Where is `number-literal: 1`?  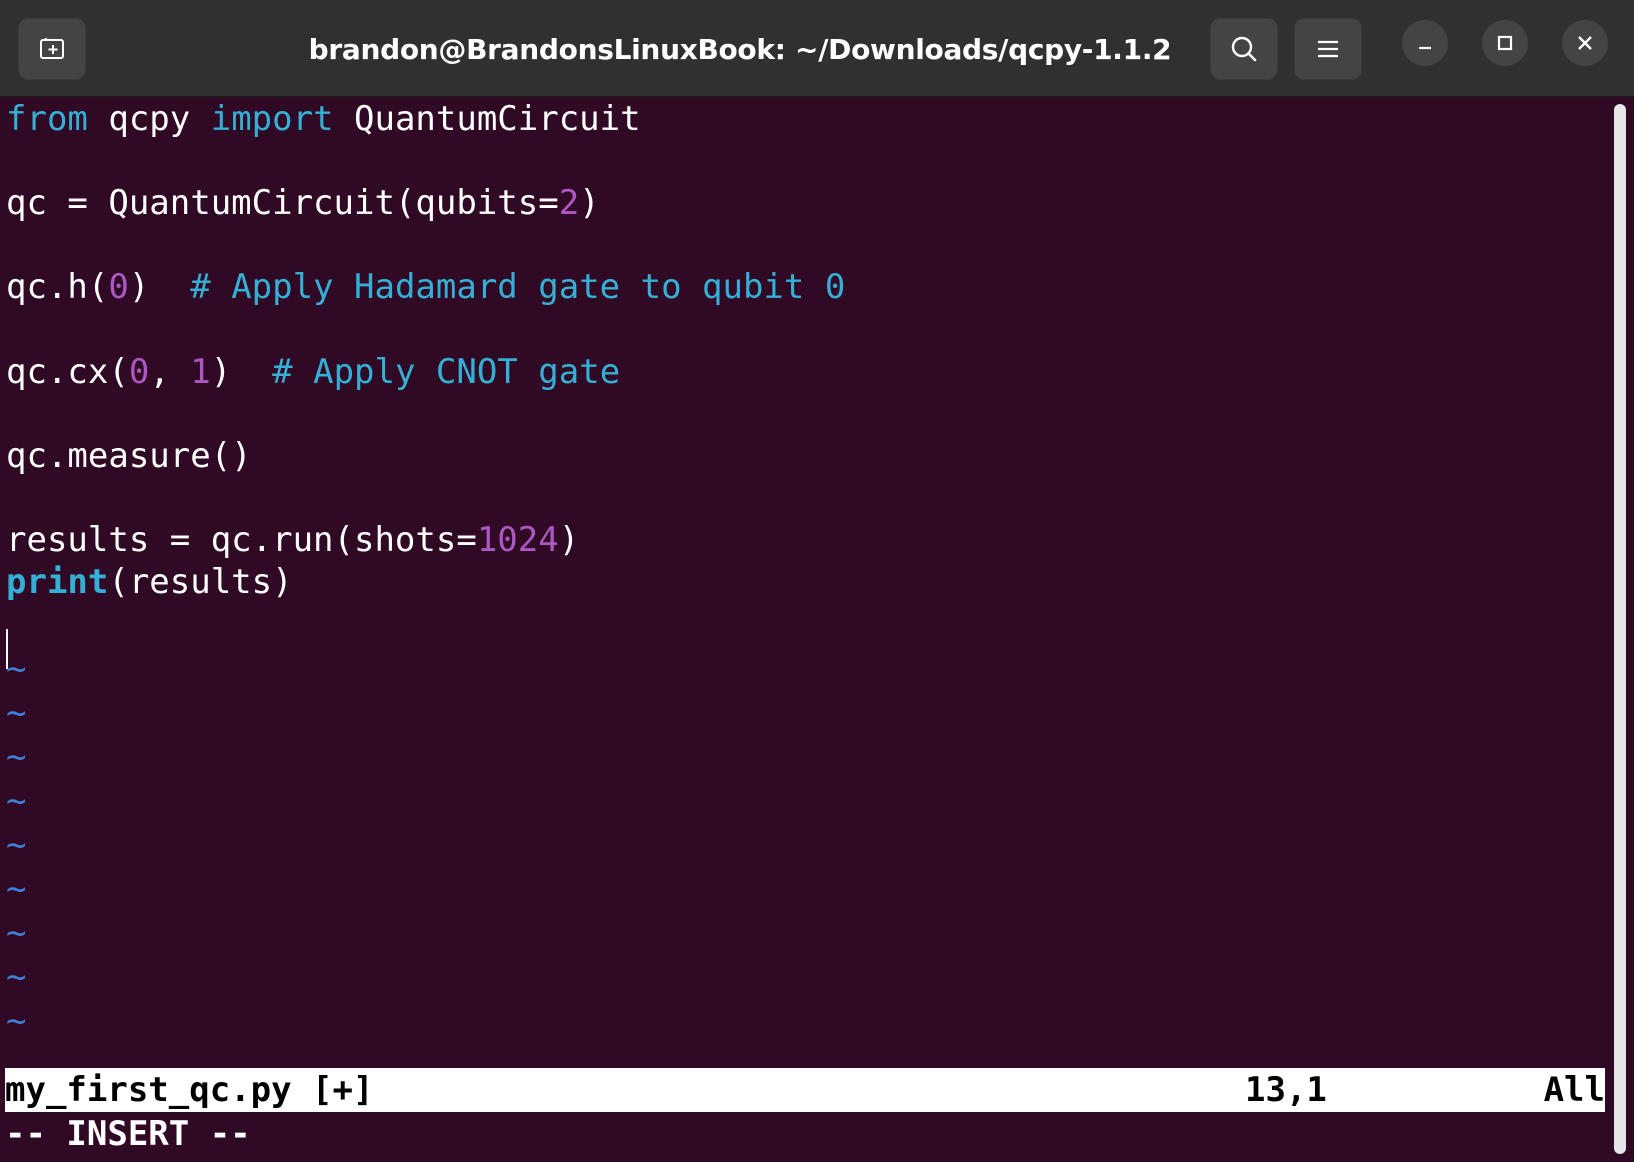
number-literal: 1 is located at coordinates (200, 372).